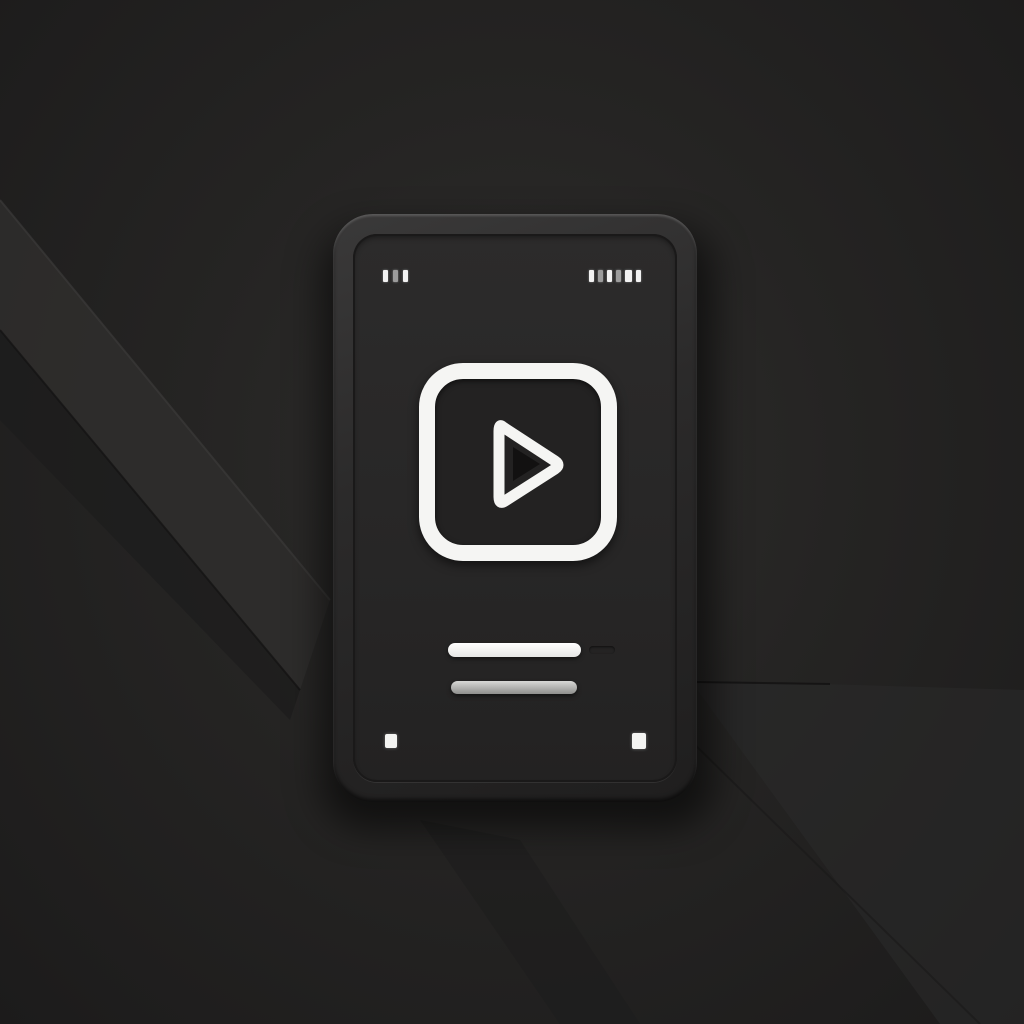 Image resolution: width=1024 pixels, height=1024 pixels. I want to click on play-icon, so click(528, 464).